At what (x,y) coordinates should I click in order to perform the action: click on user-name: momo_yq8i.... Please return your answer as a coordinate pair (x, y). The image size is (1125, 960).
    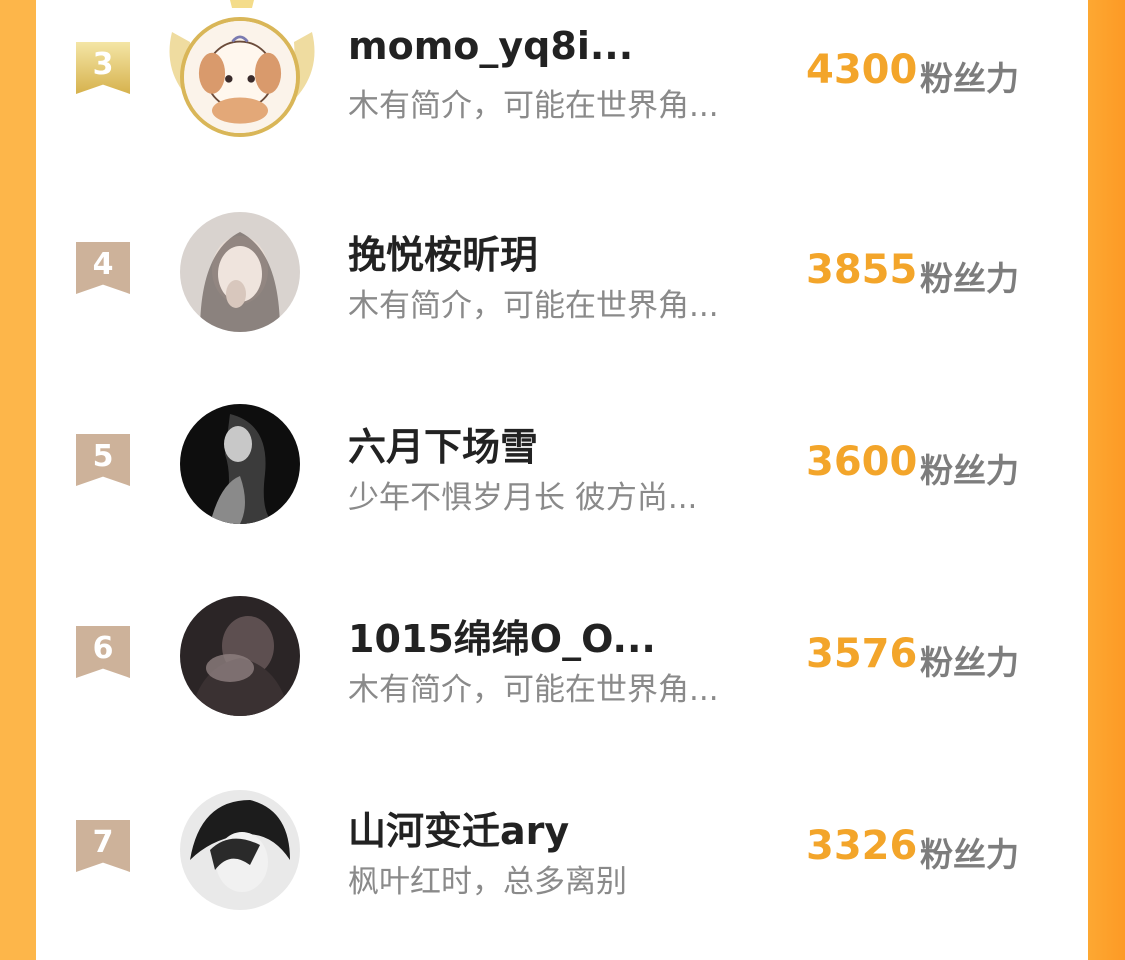
    Looking at the image, I should click on (490, 46).